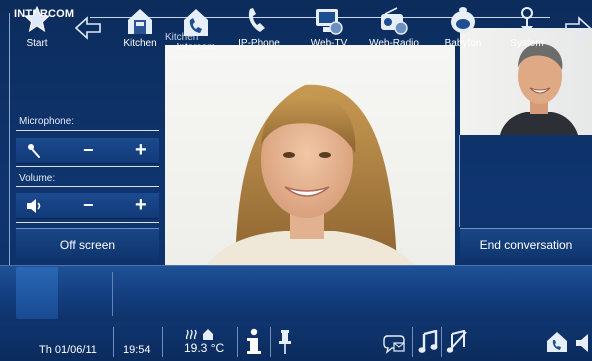 Image resolution: width=592 pixels, height=361 pixels. Describe the element at coordinates (87, 130) in the screenshot. I see `microphone-divider` at that location.